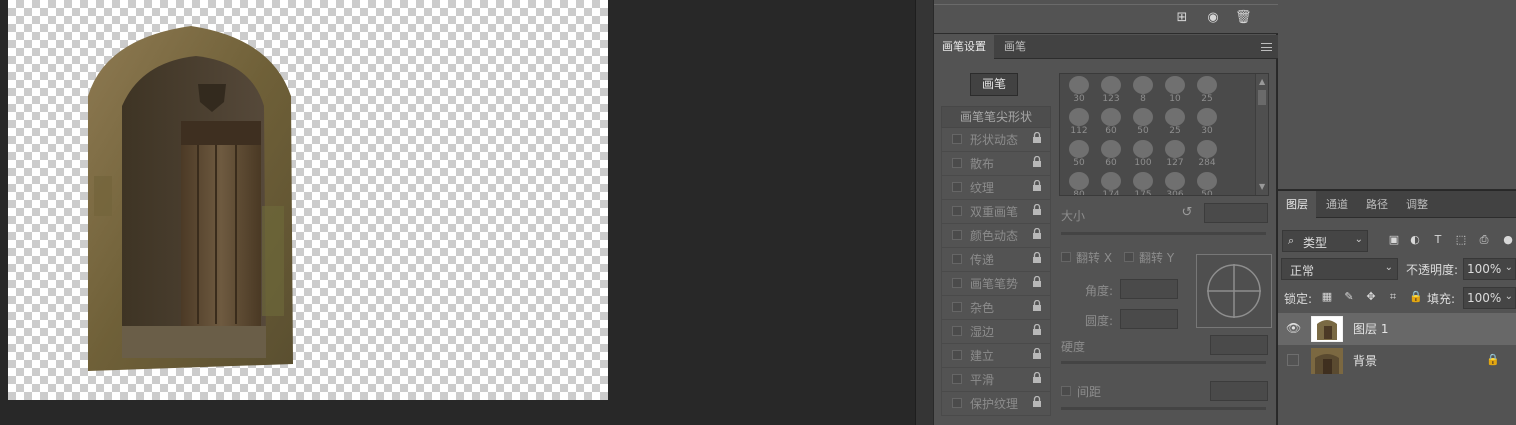  What do you see at coordinates (1213, 18) in the screenshot?
I see `camera-icon: ◉` at bounding box center [1213, 18].